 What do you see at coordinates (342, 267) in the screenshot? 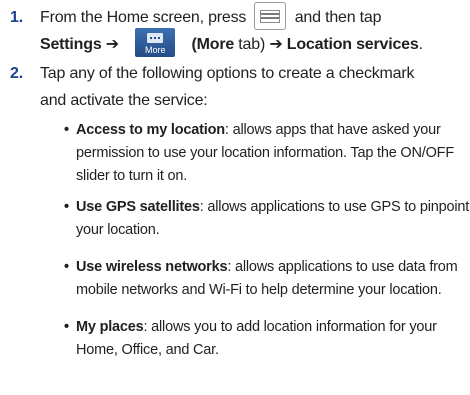
I see `bullet-description: : allows applications to use data from` at bounding box center [342, 267].